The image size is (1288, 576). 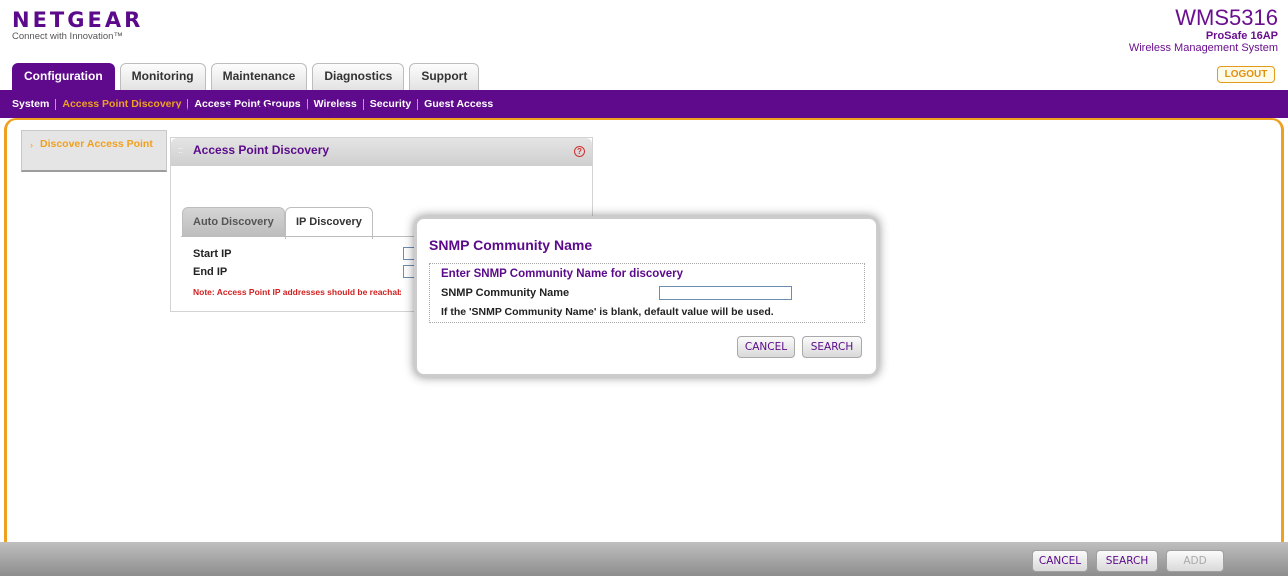 I want to click on subnav-system: System, so click(x=31, y=104).